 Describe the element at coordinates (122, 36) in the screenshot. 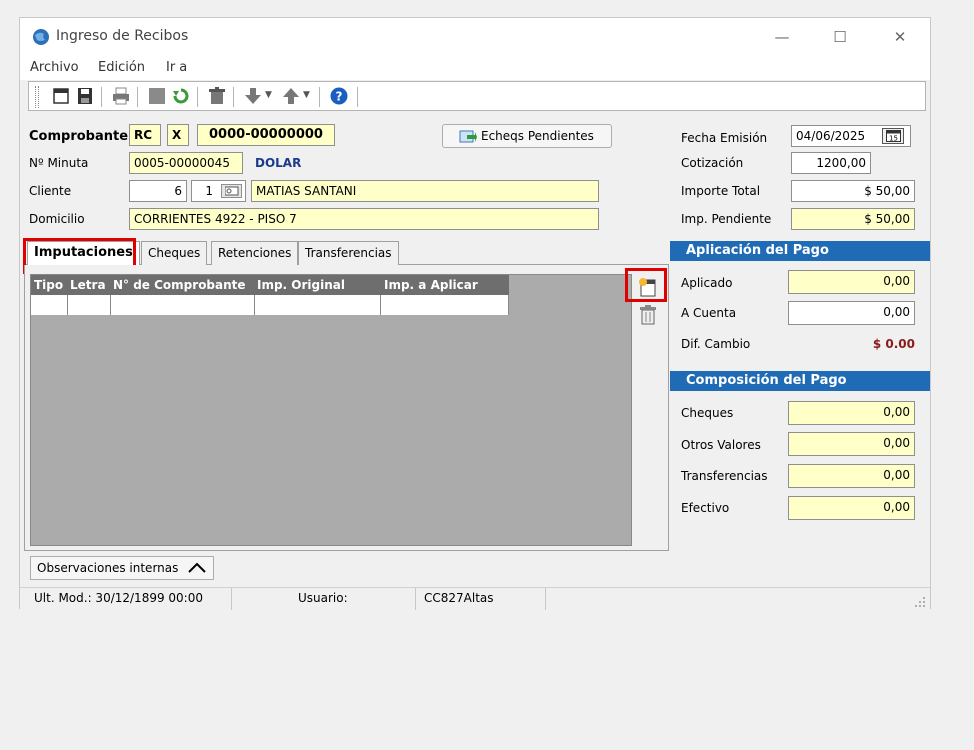

I see `window-title: Ingreso de Recibos` at that location.